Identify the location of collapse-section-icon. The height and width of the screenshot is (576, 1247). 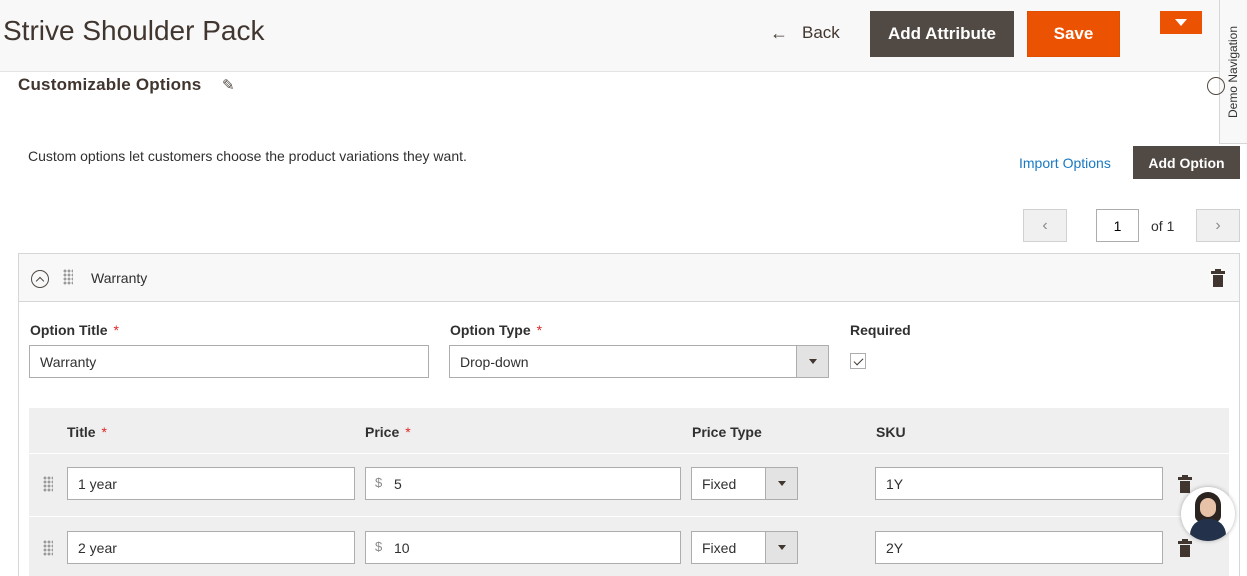
(1216, 86).